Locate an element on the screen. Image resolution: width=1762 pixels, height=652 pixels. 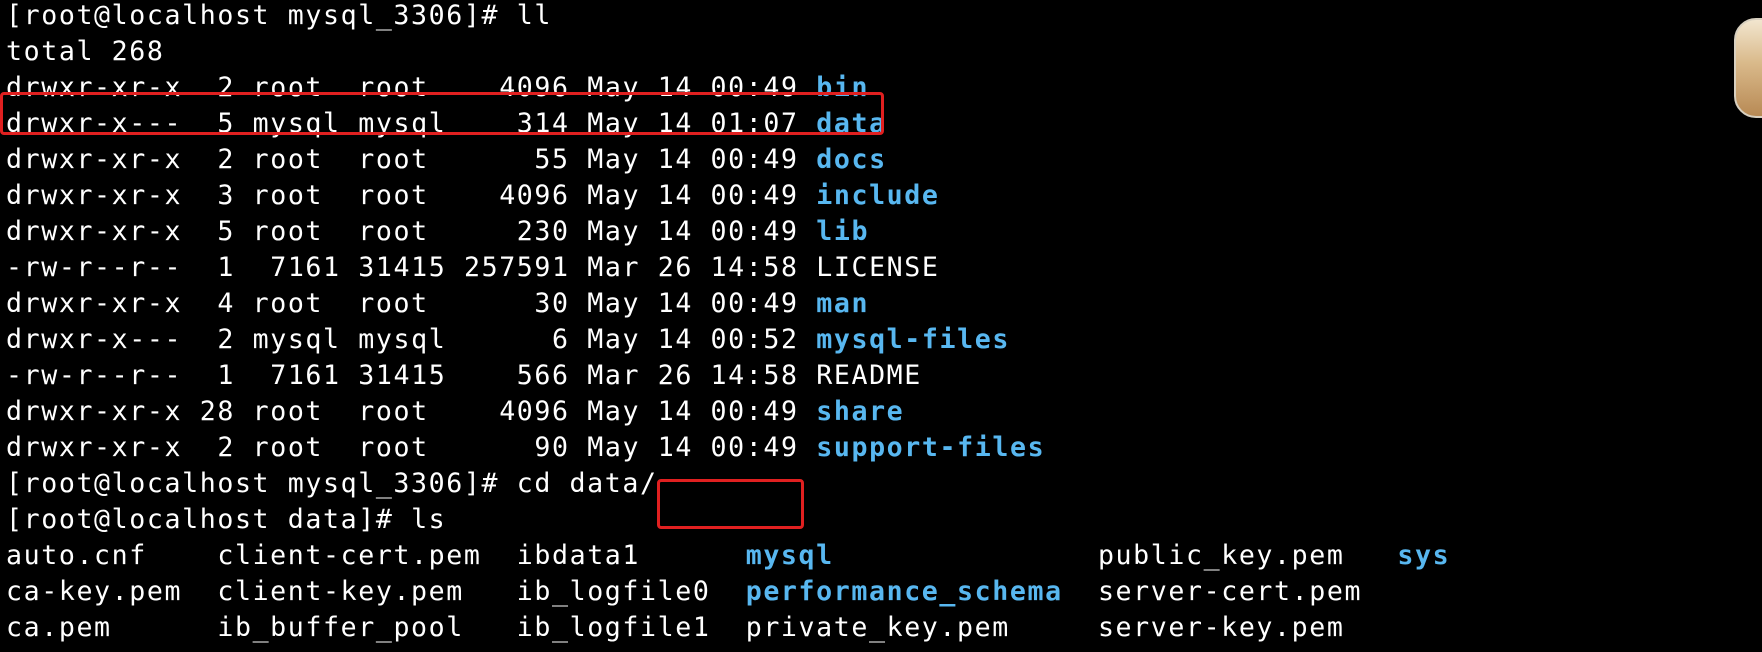
file-name: ib_logfile1 is located at coordinates (614, 627).